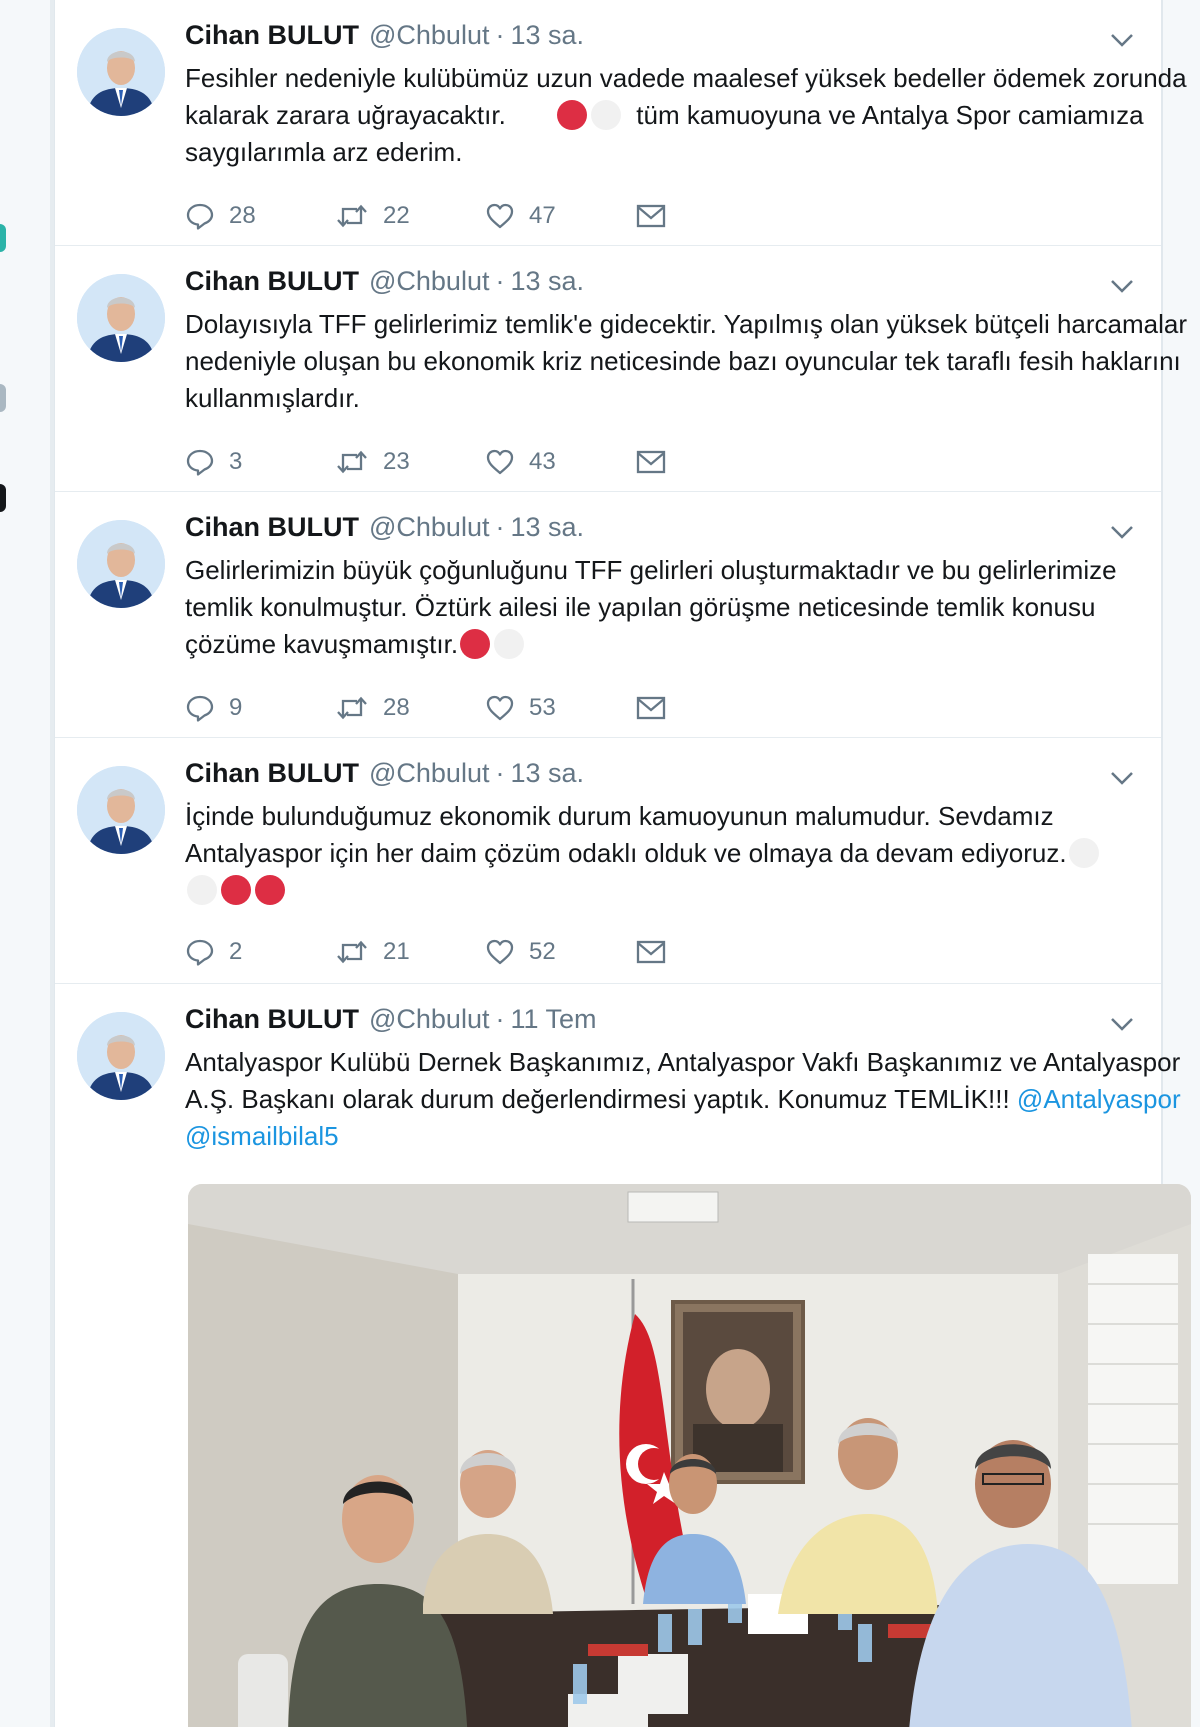  Describe the element at coordinates (236, 707) in the screenshot. I see `reply-count: 9` at that location.